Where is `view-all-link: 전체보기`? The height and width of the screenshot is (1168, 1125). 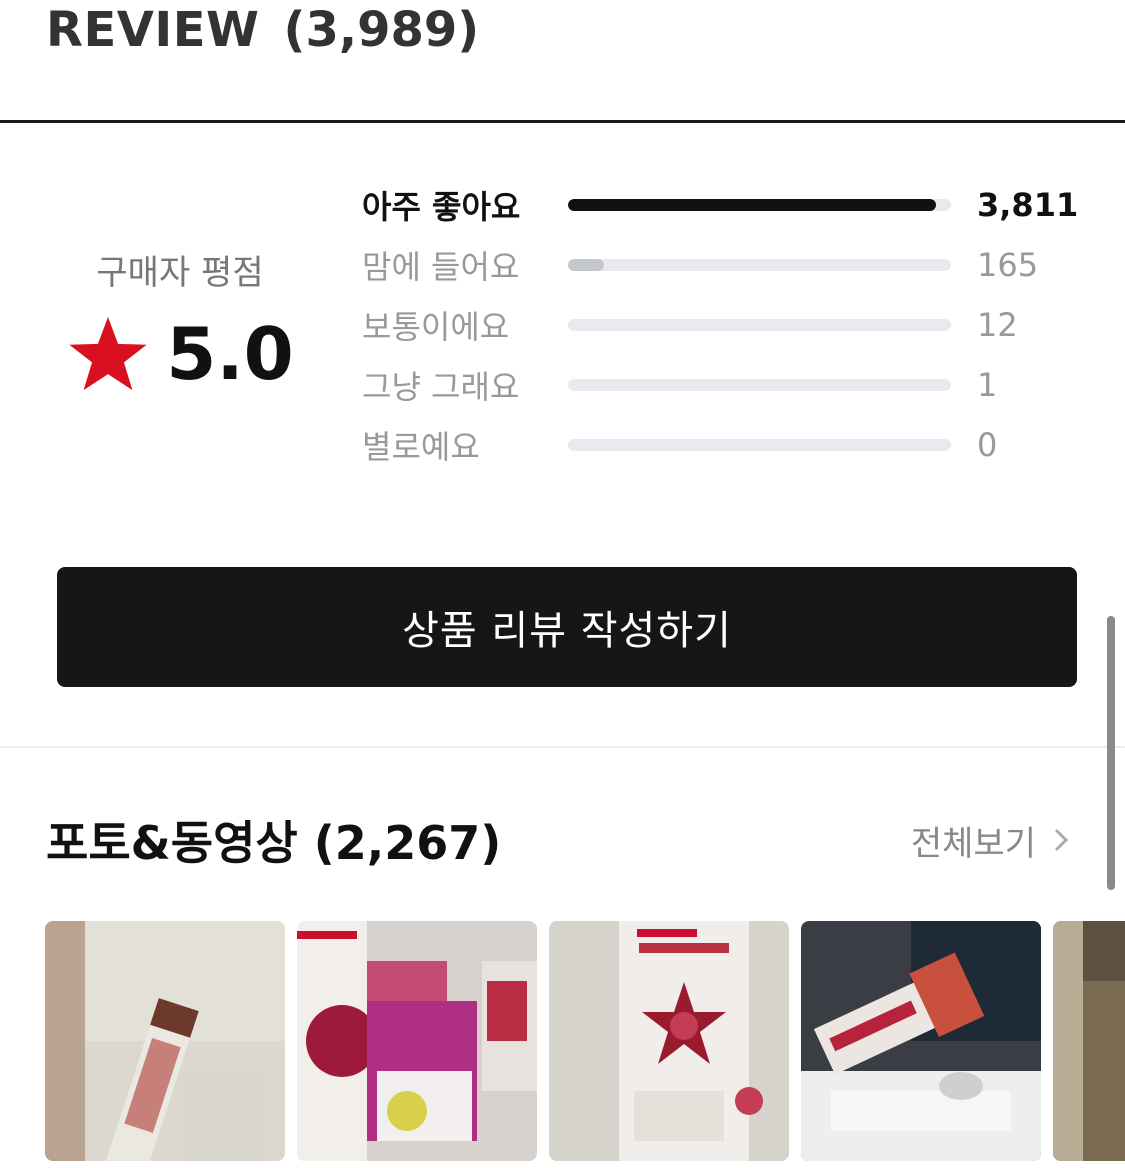
view-all-link: 전체보기 is located at coordinates (993, 840).